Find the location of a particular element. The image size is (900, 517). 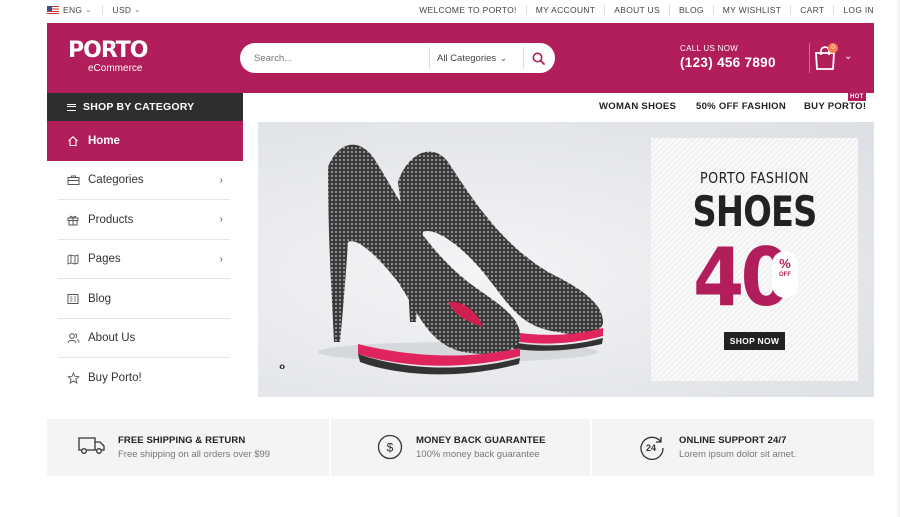

star-icon is located at coordinates (73, 378).